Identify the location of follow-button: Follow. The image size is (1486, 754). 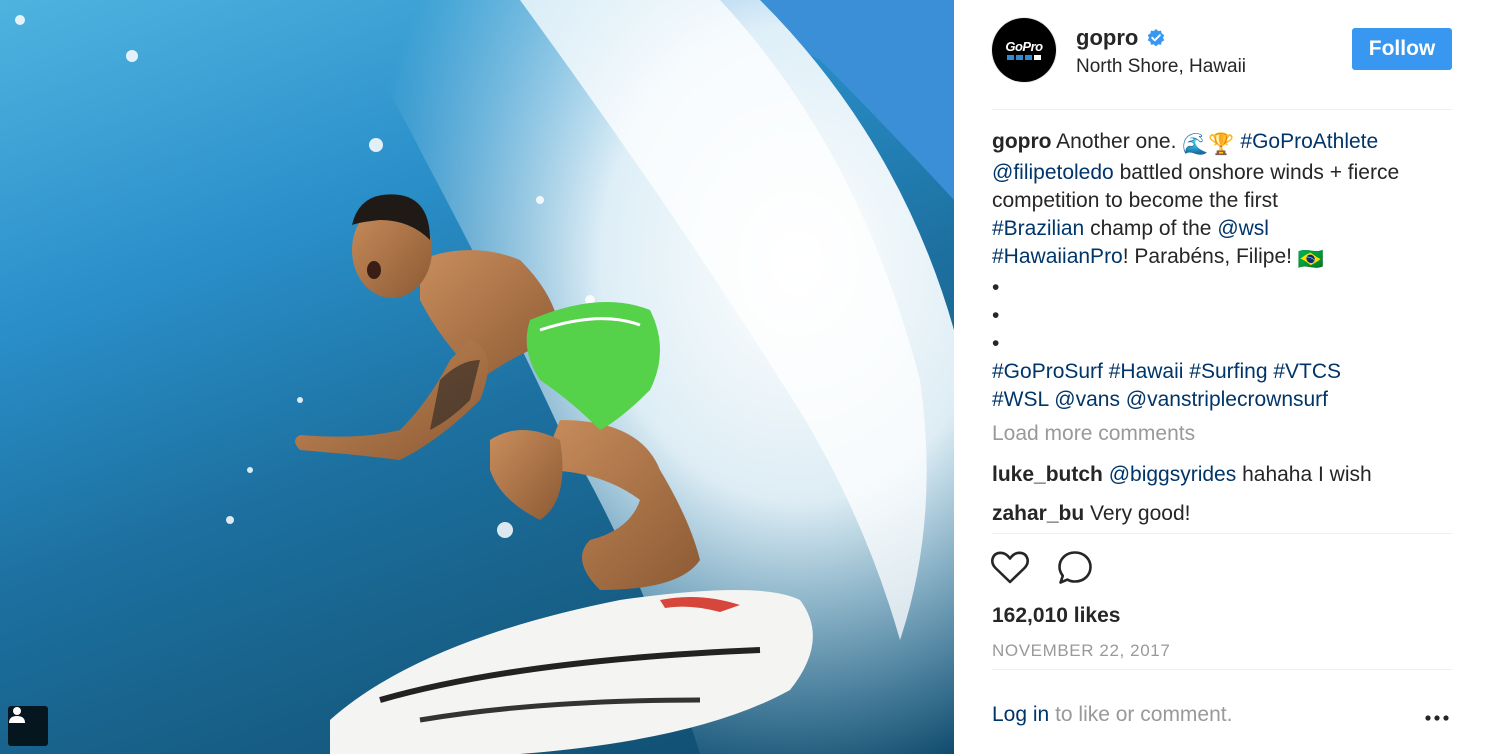
(1402, 49).